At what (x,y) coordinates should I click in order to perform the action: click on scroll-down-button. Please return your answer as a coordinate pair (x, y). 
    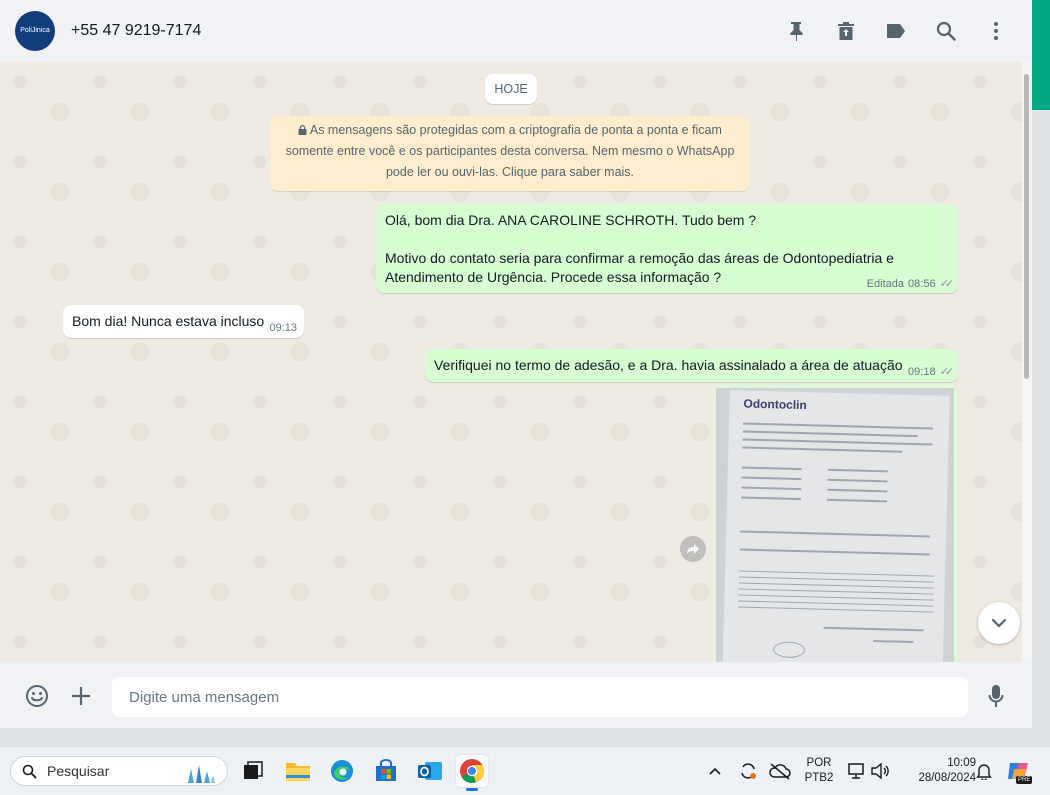
    Looking at the image, I should click on (999, 623).